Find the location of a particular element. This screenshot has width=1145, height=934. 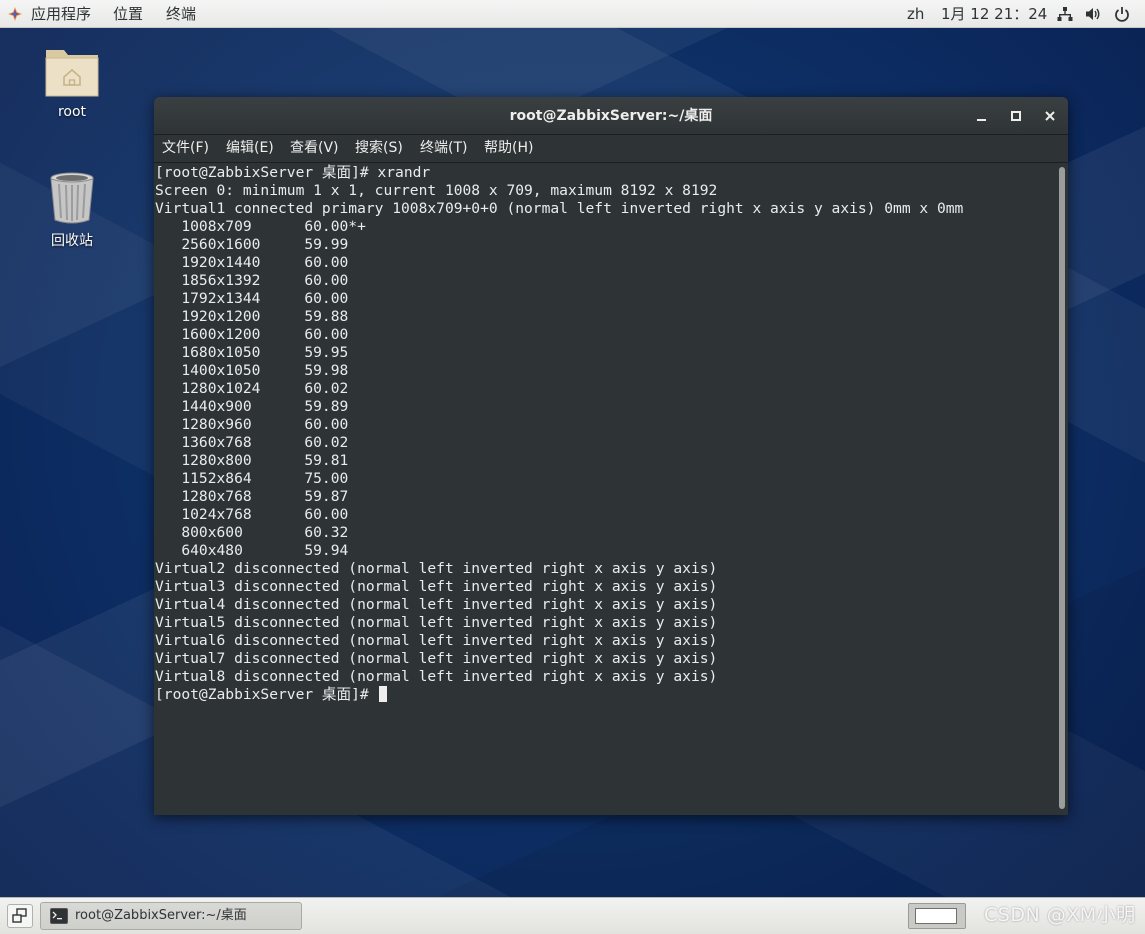

show-desktop-icon is located at coordinates (19, 915).